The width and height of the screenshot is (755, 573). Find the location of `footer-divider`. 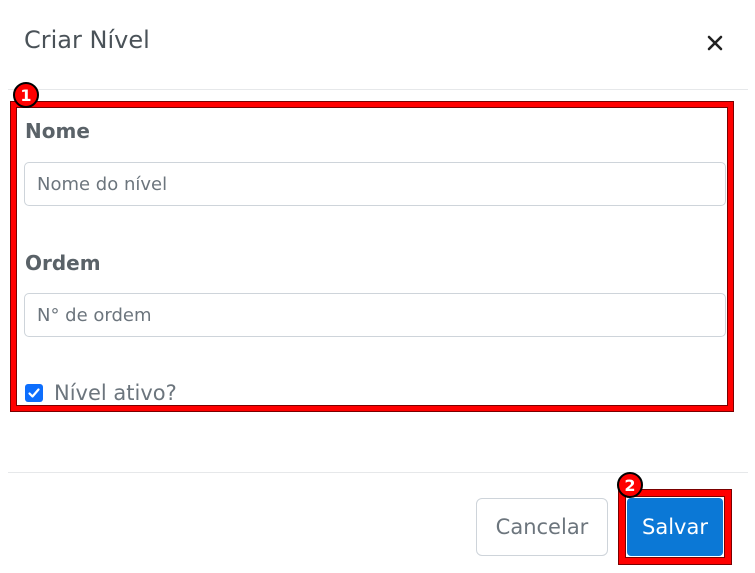

footer-divider is located at coordinates (378, 472).